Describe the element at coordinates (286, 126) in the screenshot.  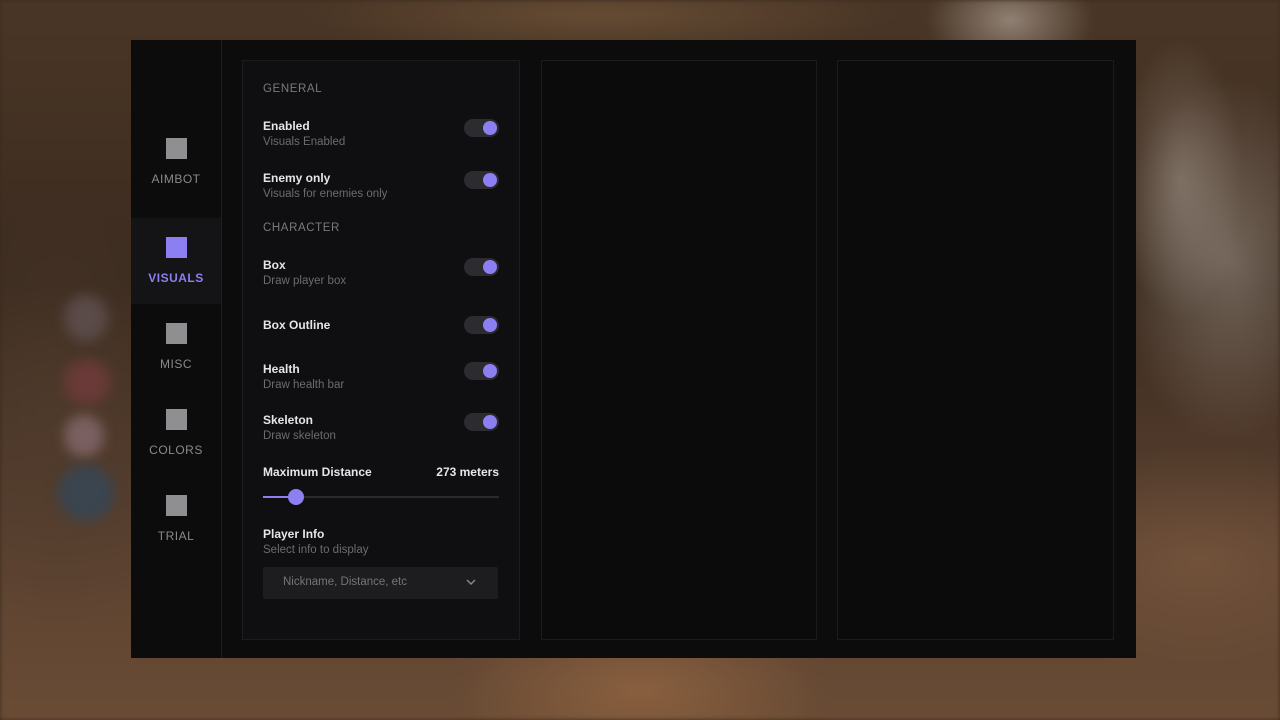
I see `setting-title: Enabled` at that location.